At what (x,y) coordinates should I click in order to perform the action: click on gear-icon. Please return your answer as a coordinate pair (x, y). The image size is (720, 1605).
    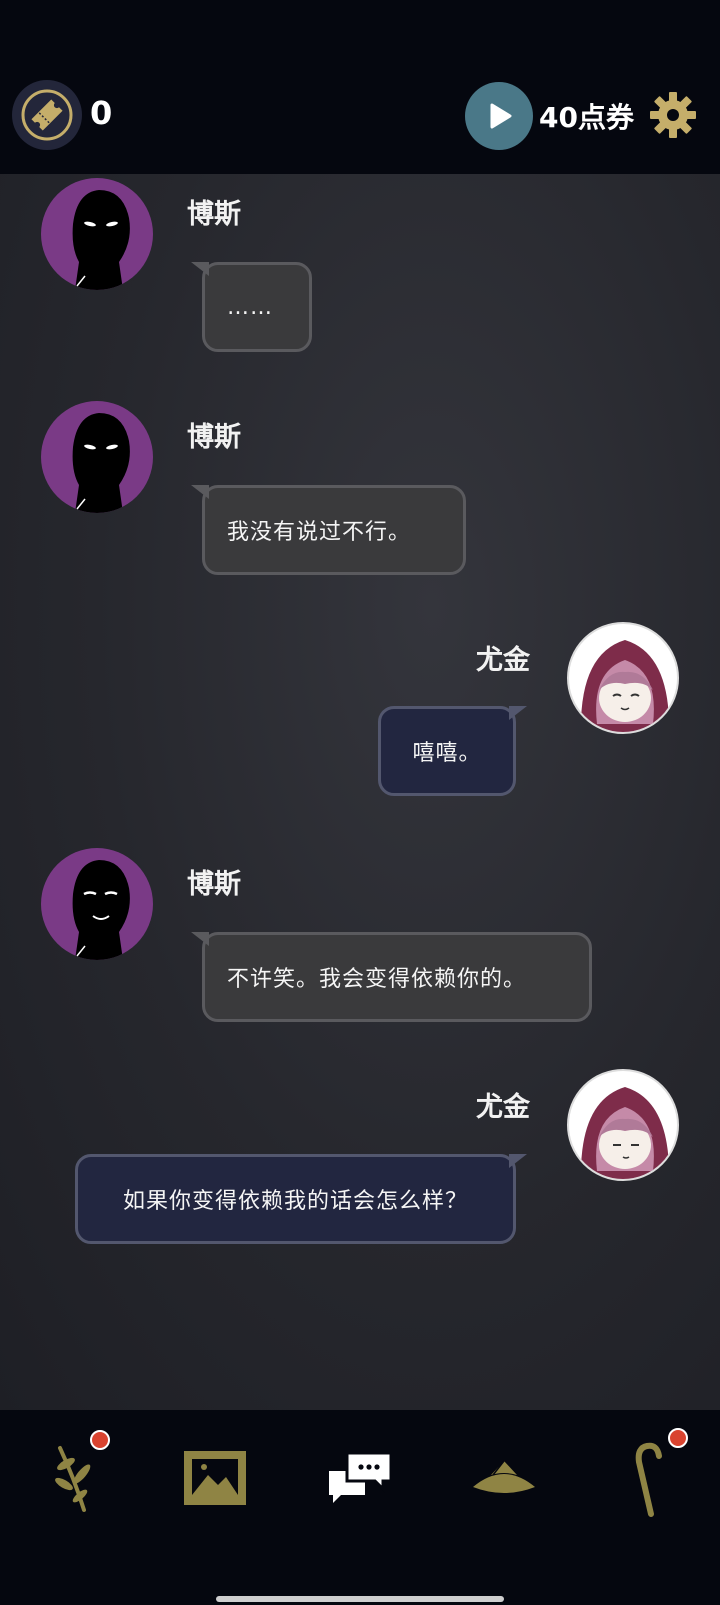
    Looking at the image, I should click on (673, 115).